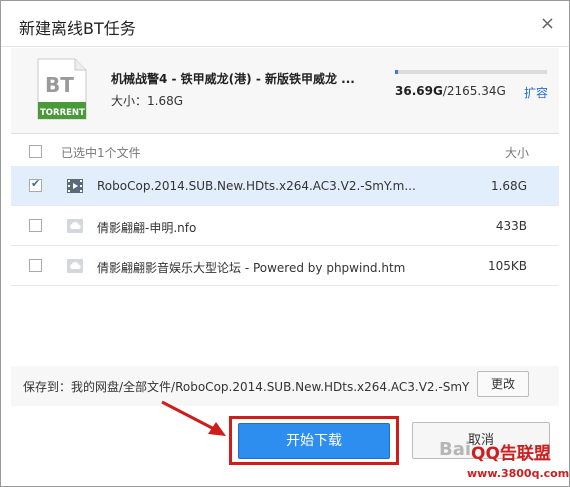  Describe the element at coordinates (62, 113) in the screenshot. I see `torrent-icon-label: TORRENT` at that location.